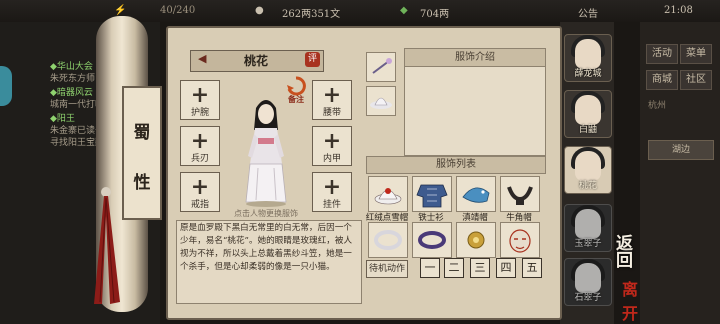  I want to click on page-button-5: 五, so click(532, 268).